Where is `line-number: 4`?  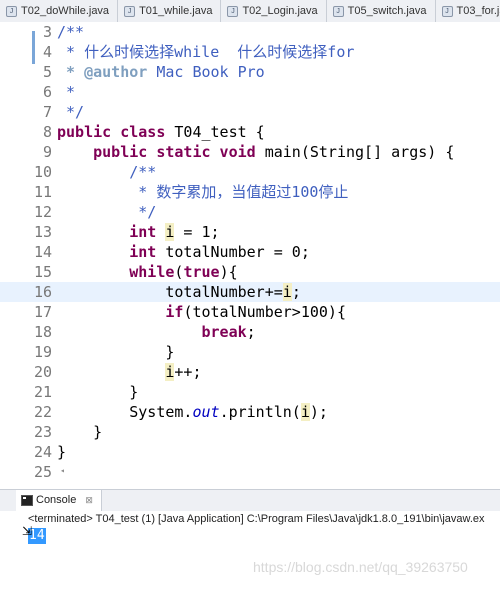
line-number: 4 is located at coordinates (47, 52).